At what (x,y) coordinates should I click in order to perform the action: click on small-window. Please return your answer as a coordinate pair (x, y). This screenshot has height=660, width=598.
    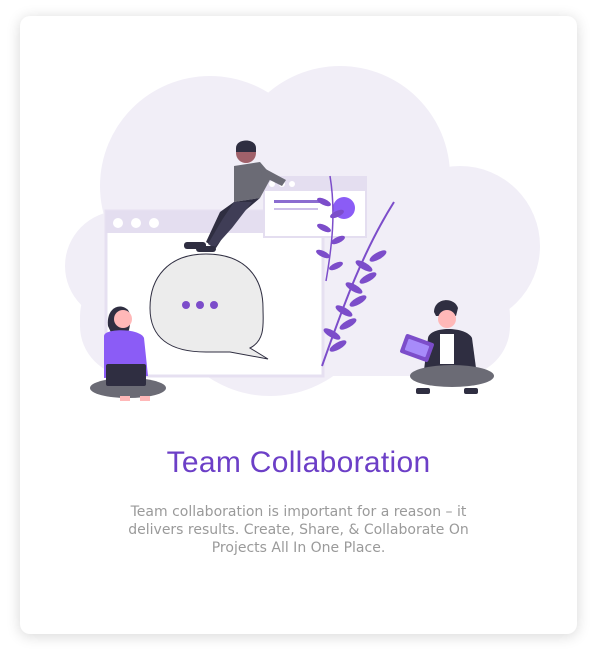
    Looking at the image, I should click on (315, 207).